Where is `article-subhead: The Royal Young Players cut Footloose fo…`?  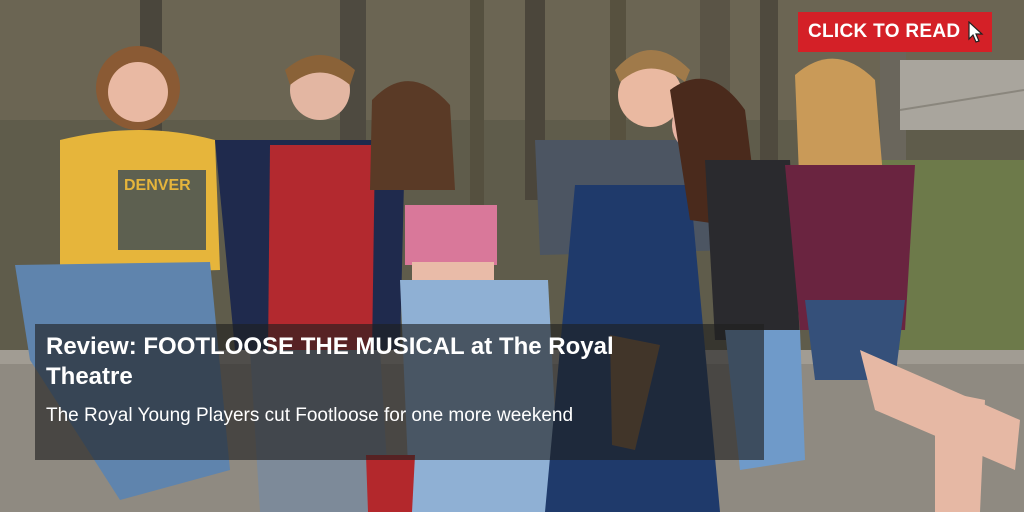
article-subhead: The Royal Young Players cut Footloose fo… is located at coordinates (310, 415).